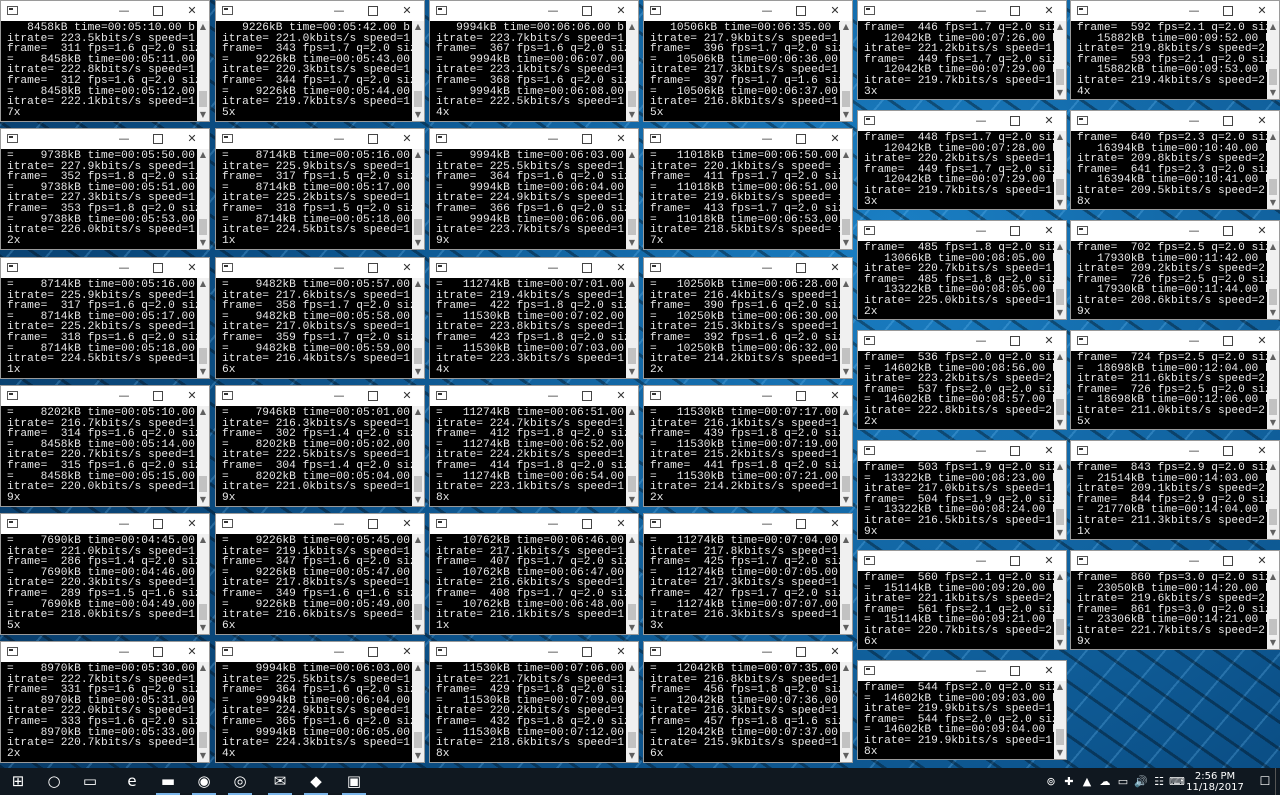 The width and height of the screenshot is (1280, 795). I want to click on file-explorer-button: ▬, so click(168, 781).